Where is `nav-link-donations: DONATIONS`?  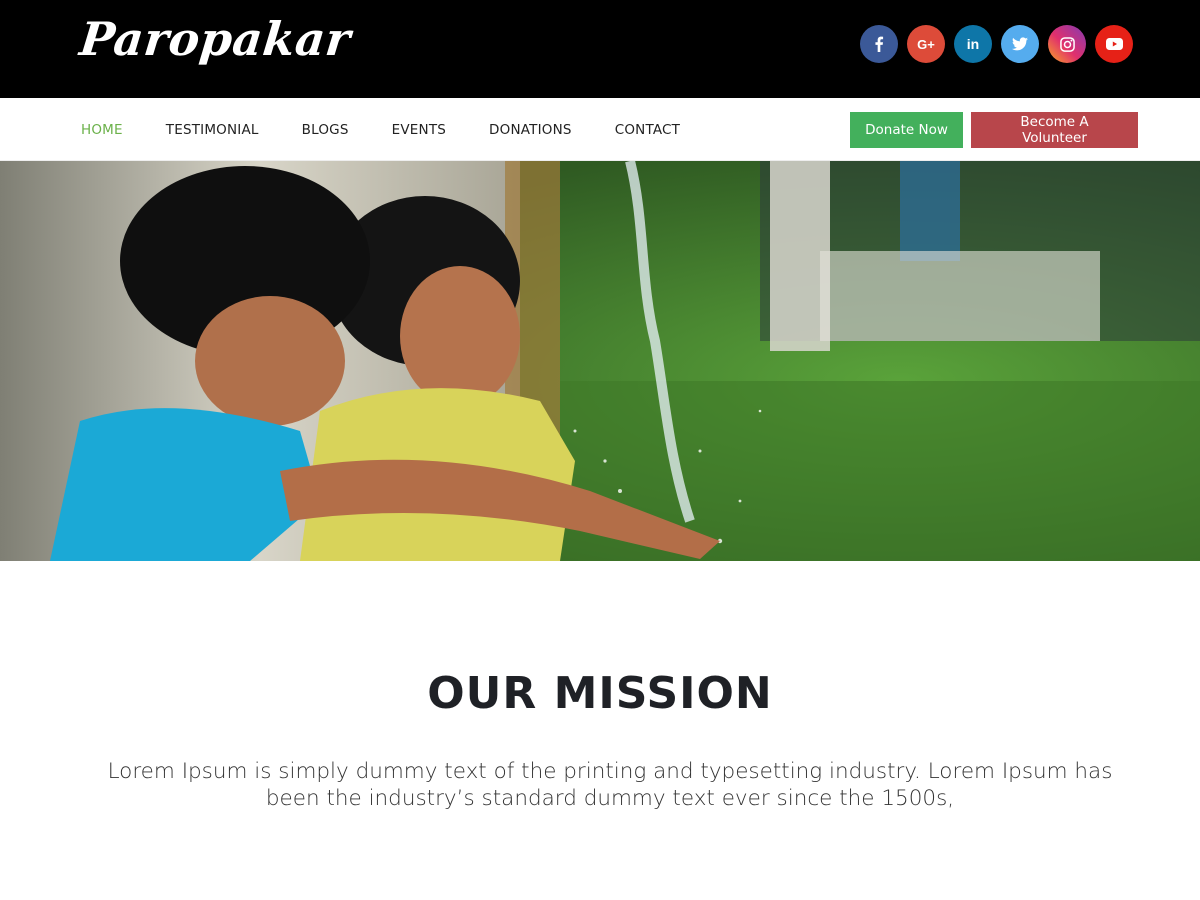
nav-link-donations: DONATIONS is located at coordinates (530, 130).